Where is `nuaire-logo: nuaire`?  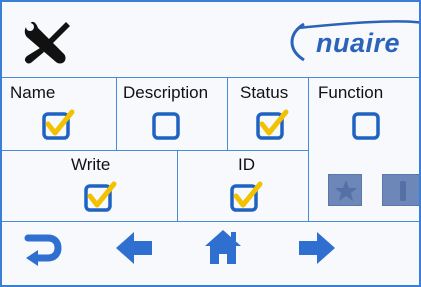
nuaire-logo: nuaire is located at coordinates (352, 42).